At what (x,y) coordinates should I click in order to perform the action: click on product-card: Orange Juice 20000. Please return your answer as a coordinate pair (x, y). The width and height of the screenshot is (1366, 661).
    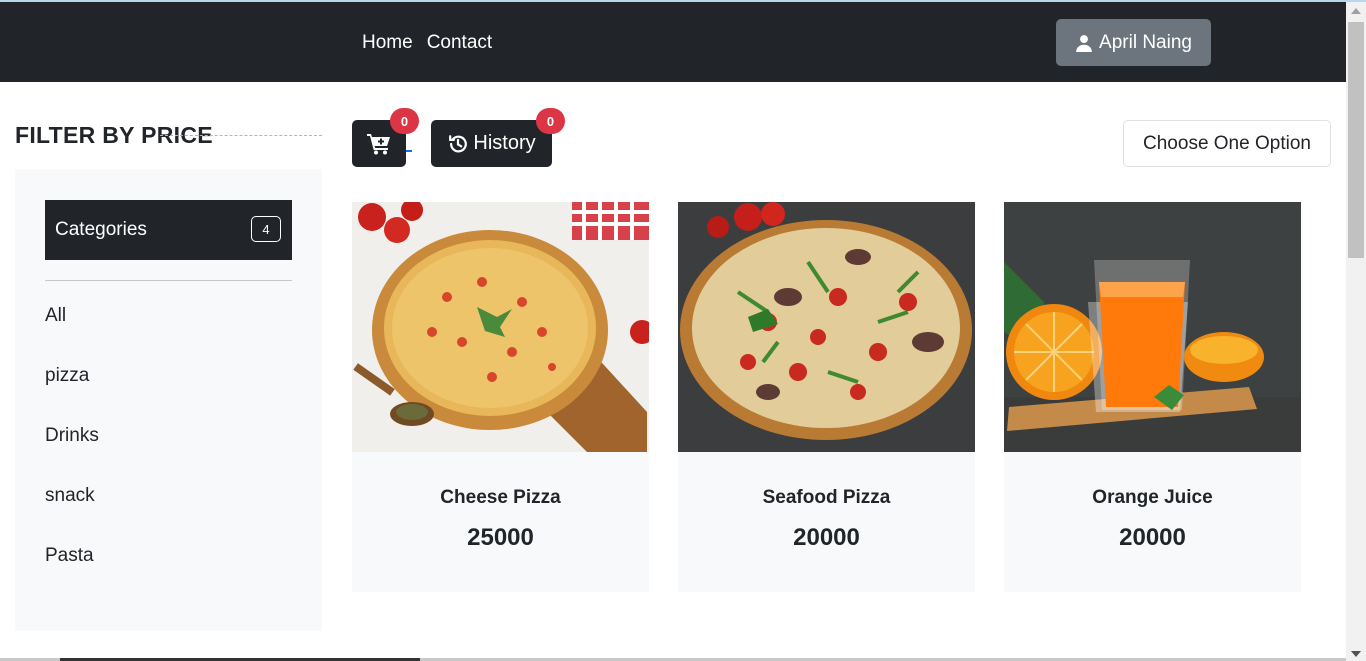
    Looking at the image, I should click on (1152, 397).